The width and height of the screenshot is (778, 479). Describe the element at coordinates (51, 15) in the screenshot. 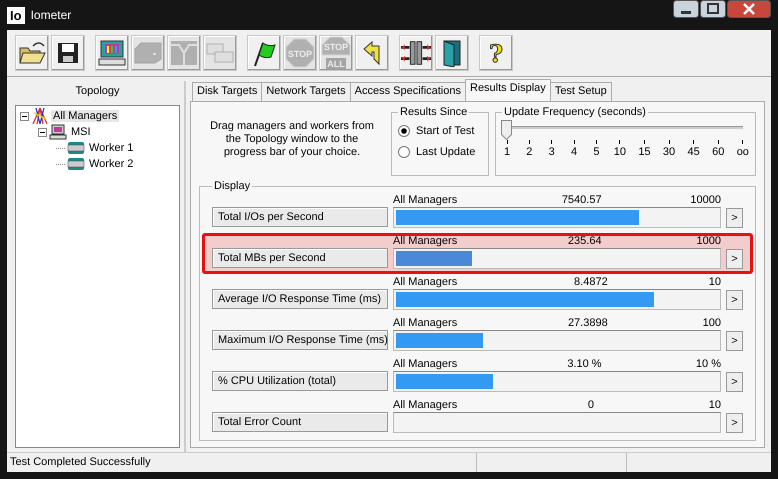

I see `window-title: Iometer` at that location.